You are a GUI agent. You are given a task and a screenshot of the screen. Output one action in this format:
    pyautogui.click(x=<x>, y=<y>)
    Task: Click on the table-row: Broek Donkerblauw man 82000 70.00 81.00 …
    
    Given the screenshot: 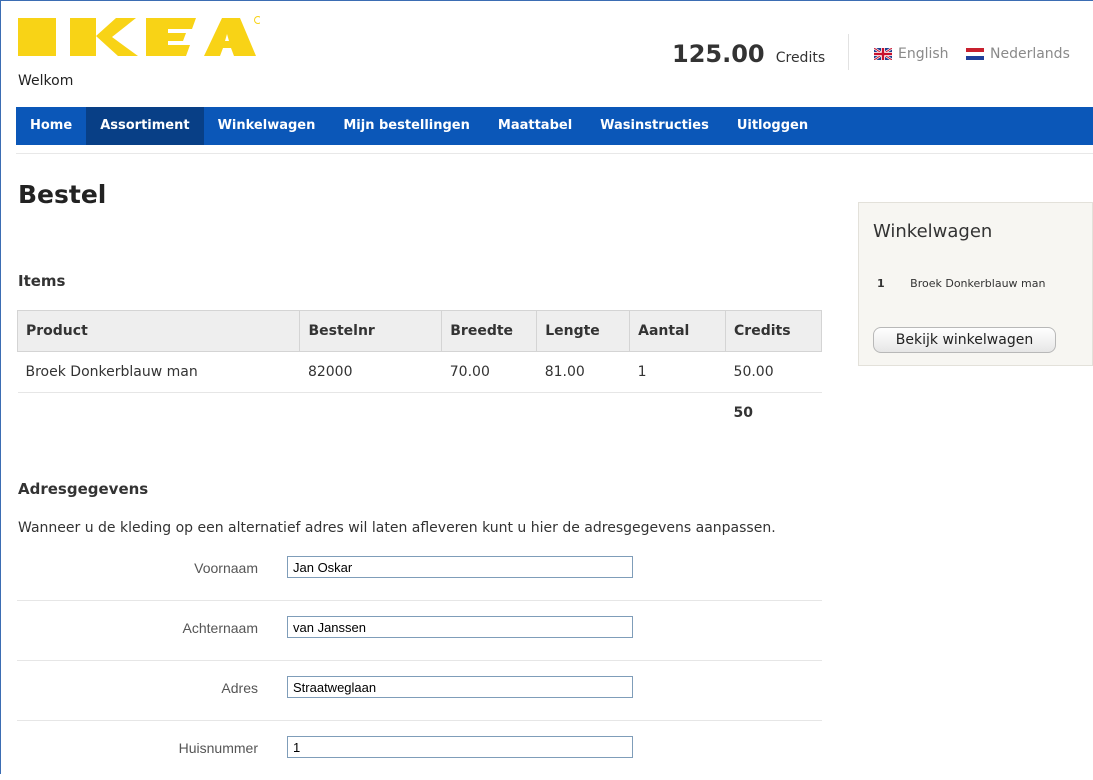 What is the action you would take?
    pyautogui.click(x=419, y=372)
    